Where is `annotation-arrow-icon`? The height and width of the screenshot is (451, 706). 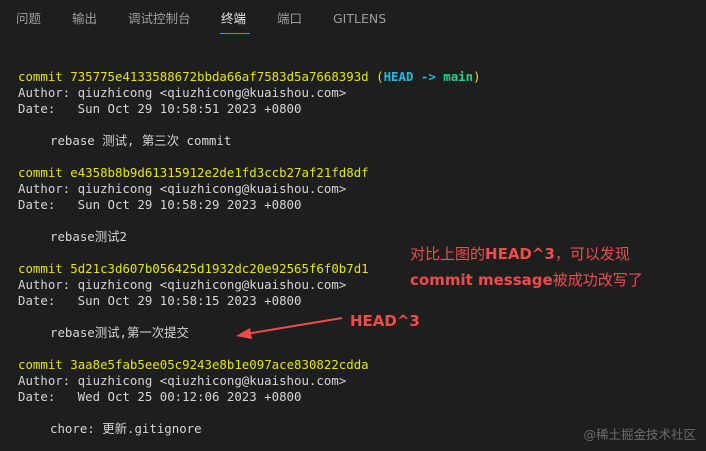 annotation-arrow-icon is located at coordinates (289, 328).